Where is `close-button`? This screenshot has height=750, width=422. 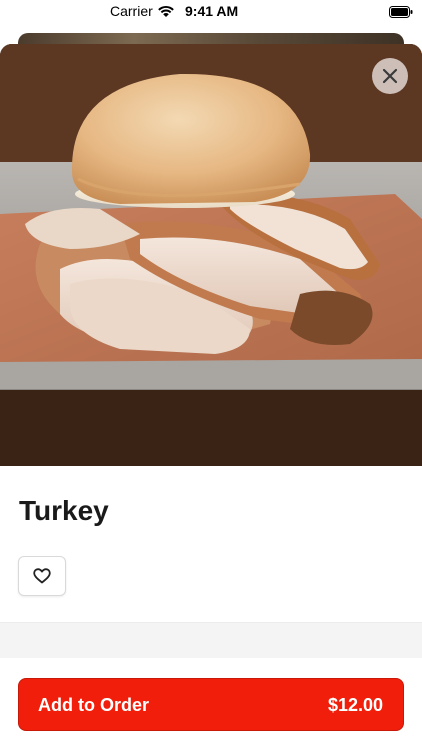
close-button is located at coordinates (390, 76).